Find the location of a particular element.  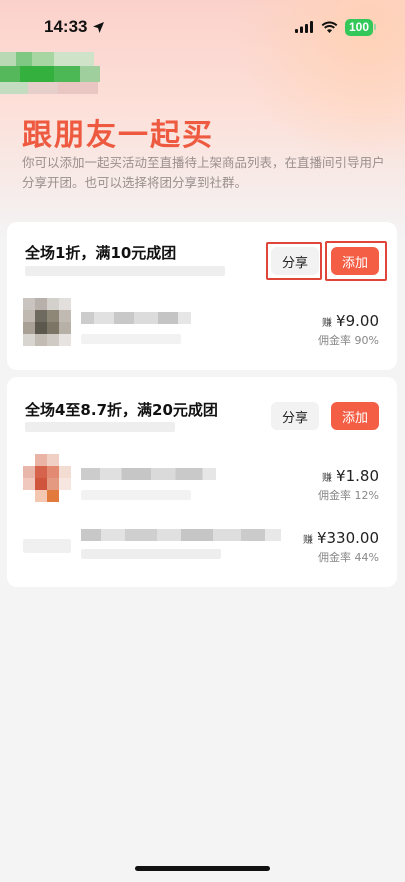

product-price: 赚 ¥330.00 is located at coordinates (341, 538).